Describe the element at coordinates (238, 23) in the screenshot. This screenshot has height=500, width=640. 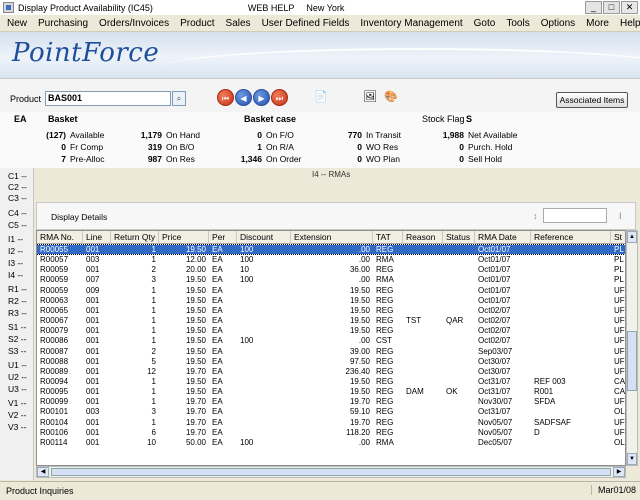
I see `menu-sales: Sales` at that location.